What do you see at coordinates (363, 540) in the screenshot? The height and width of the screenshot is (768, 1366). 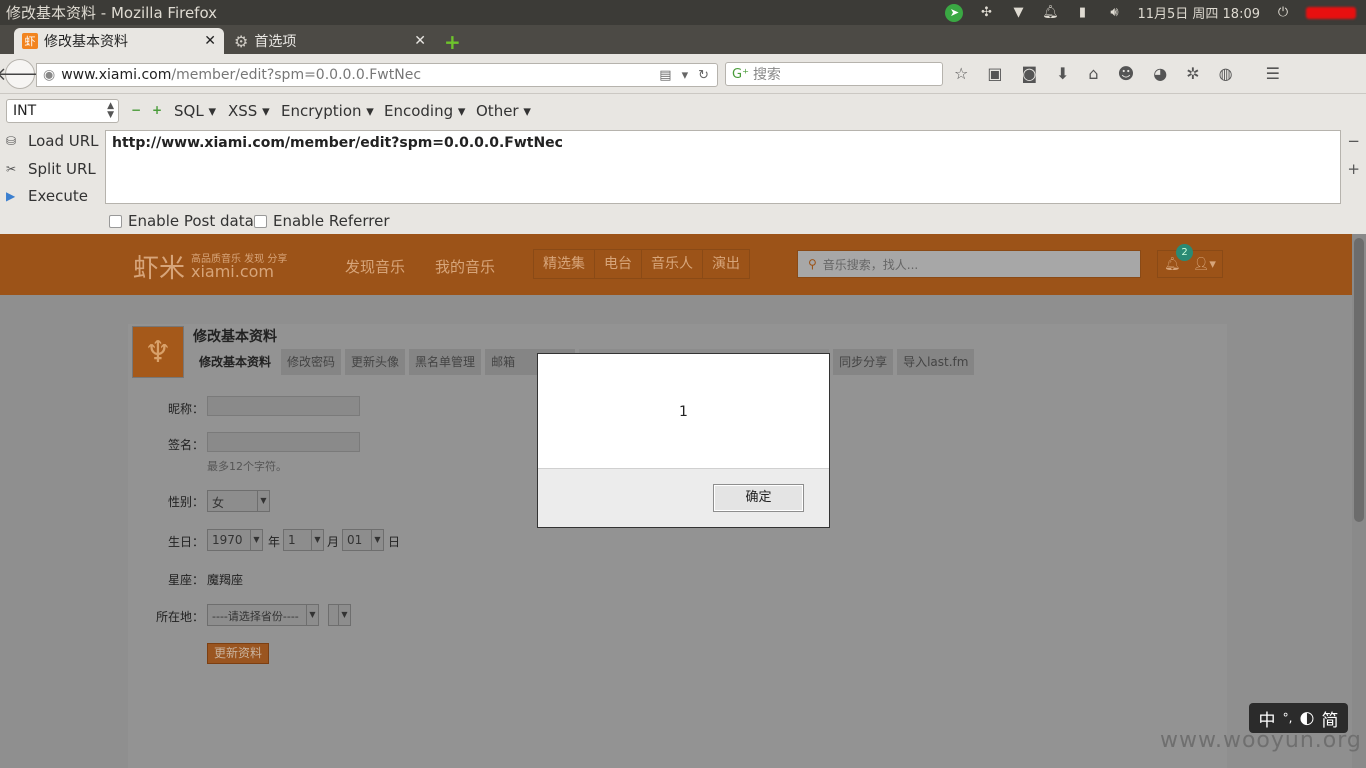 I see `birth-day-select: 01 ▼` at bounding box center [363, 540].